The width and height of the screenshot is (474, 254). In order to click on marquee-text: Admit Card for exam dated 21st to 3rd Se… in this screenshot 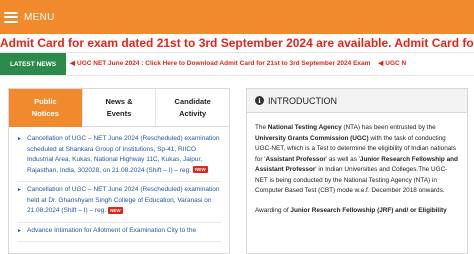, I will do `click(237, 43)`.